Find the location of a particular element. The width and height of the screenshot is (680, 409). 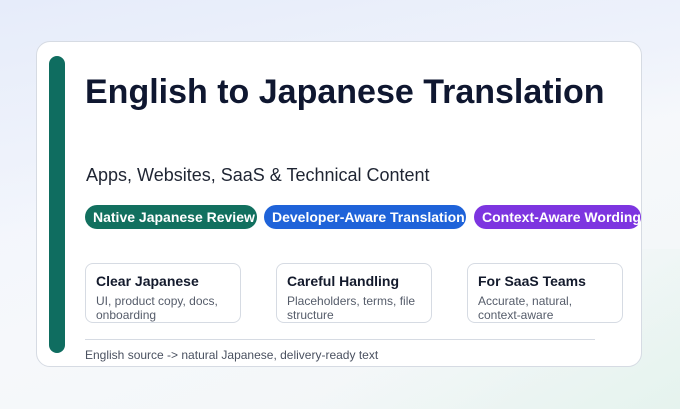

feature-description: Placeholders, terms, file structure is located at coordinates (351, 308).